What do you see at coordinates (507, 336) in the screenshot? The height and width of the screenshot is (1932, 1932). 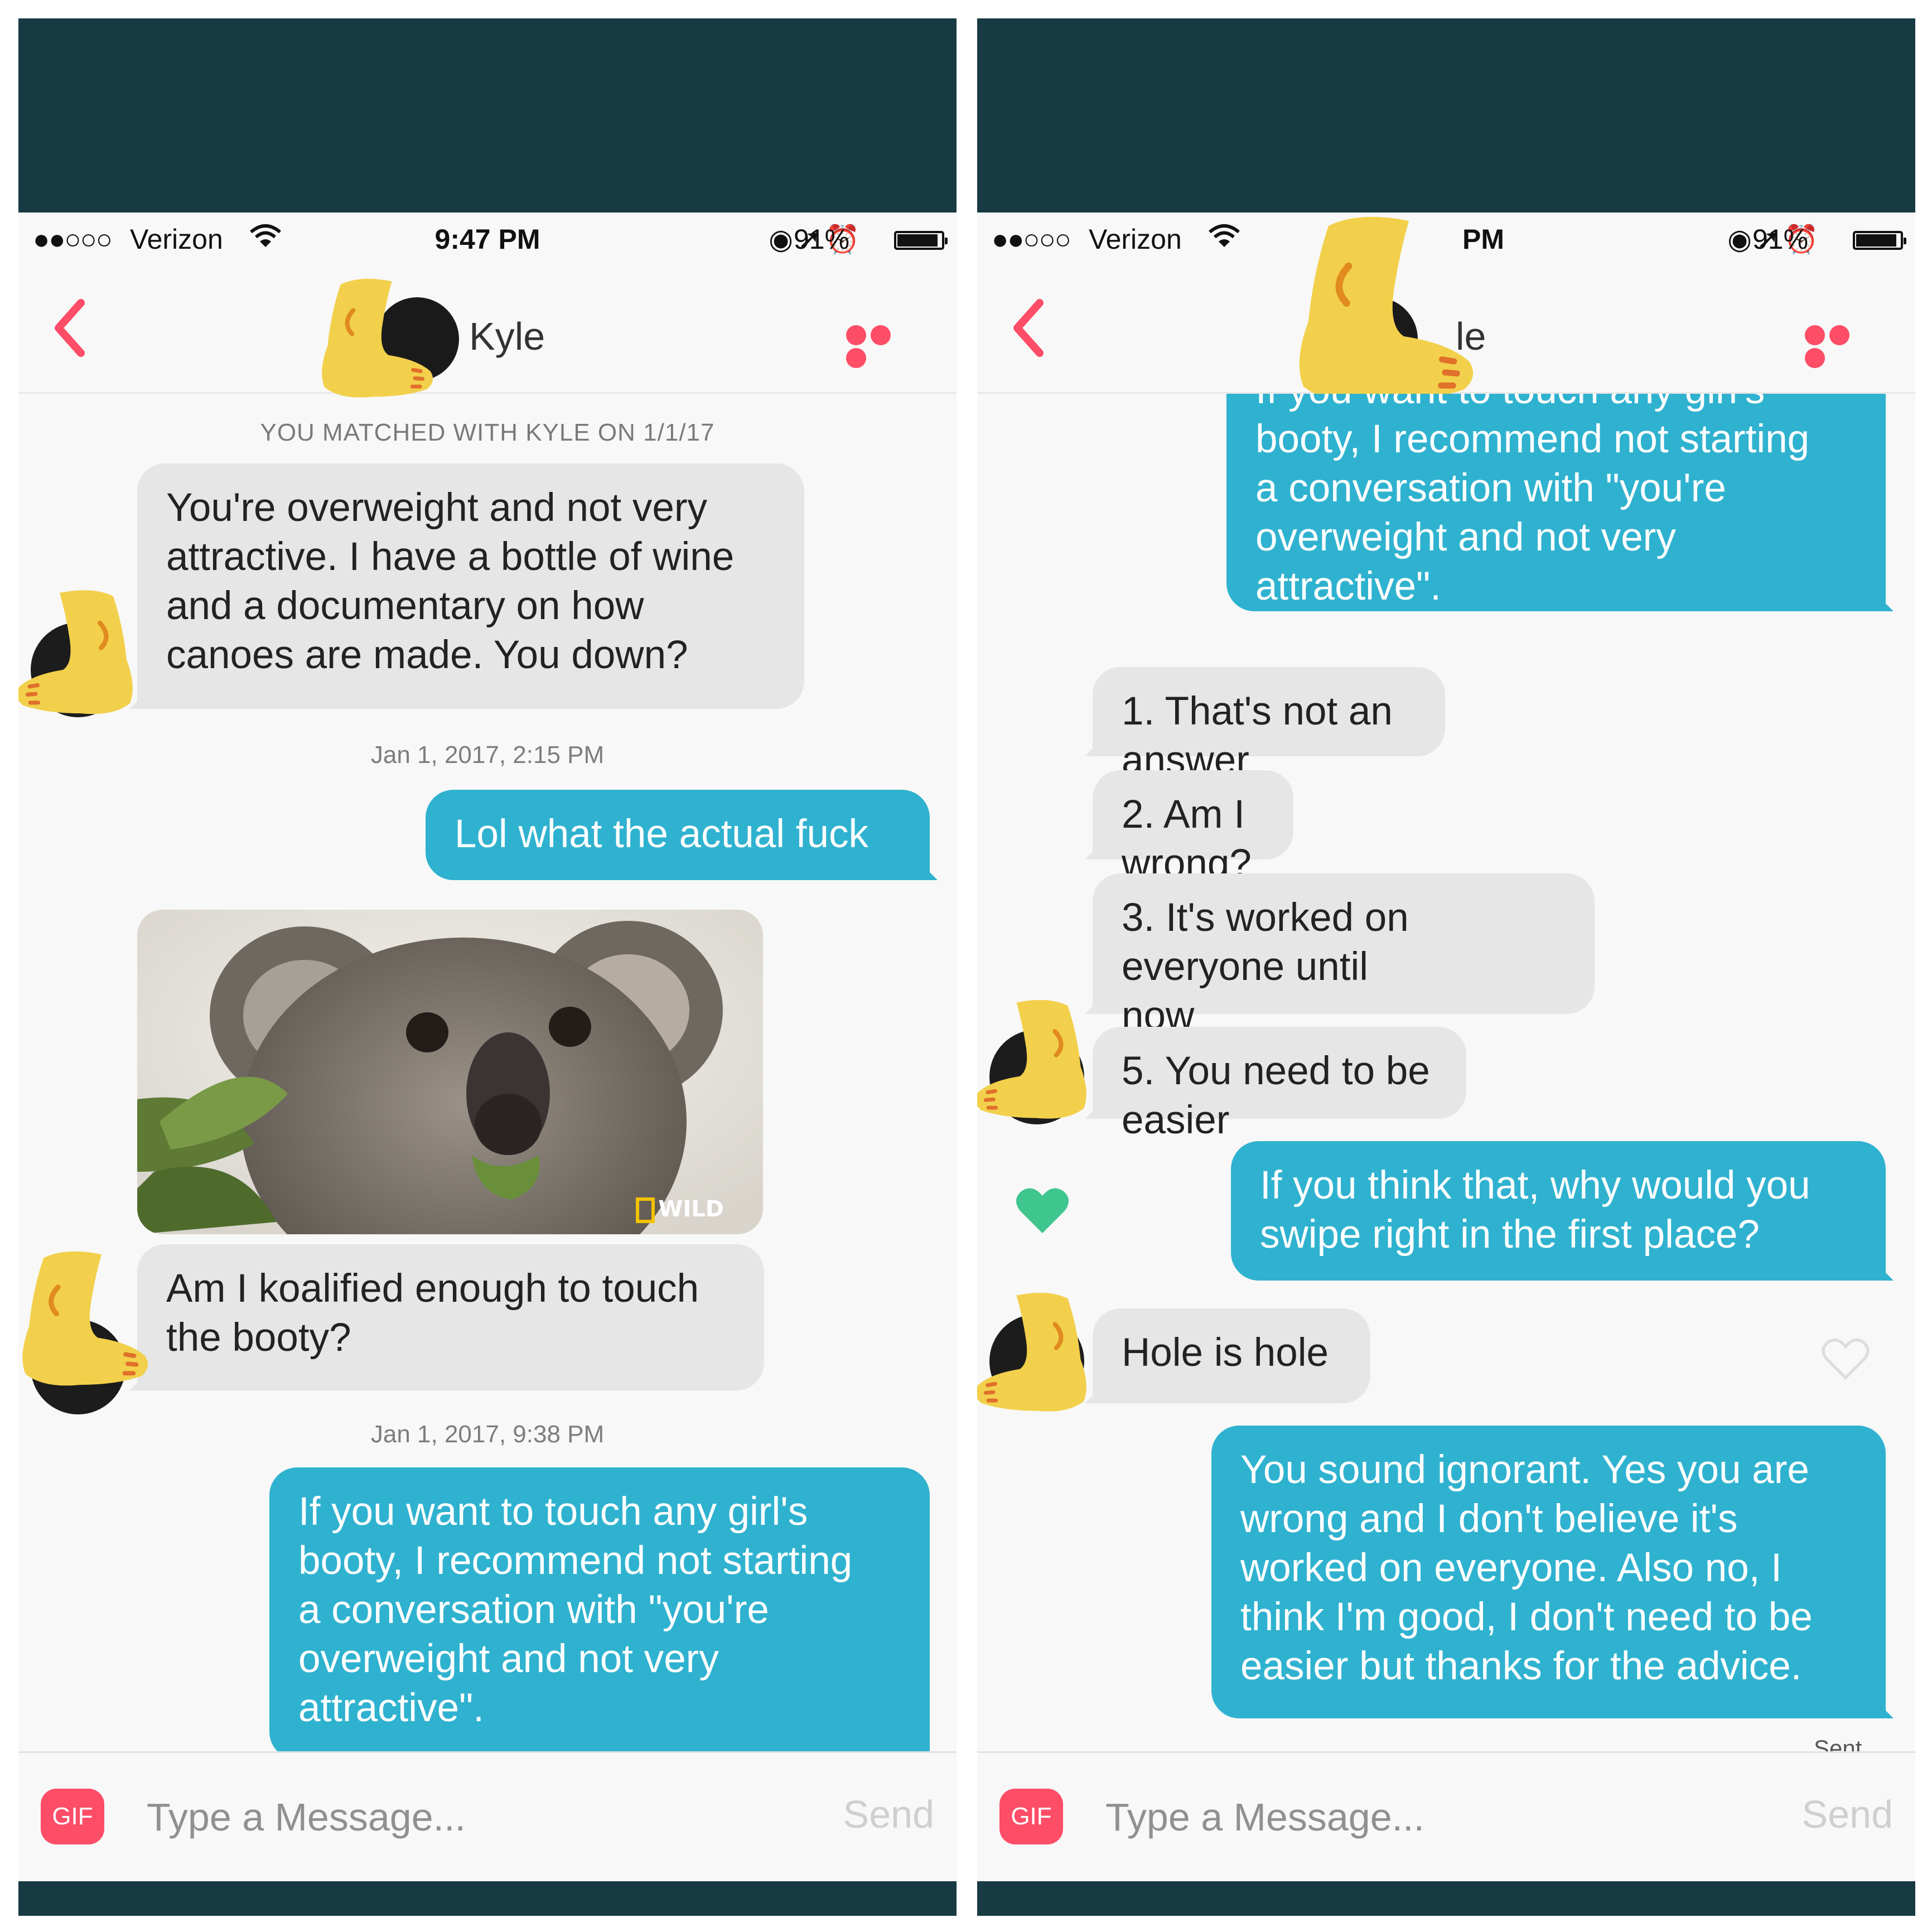 I see `contact-name: Kyle` at bounding box center [507, 336].